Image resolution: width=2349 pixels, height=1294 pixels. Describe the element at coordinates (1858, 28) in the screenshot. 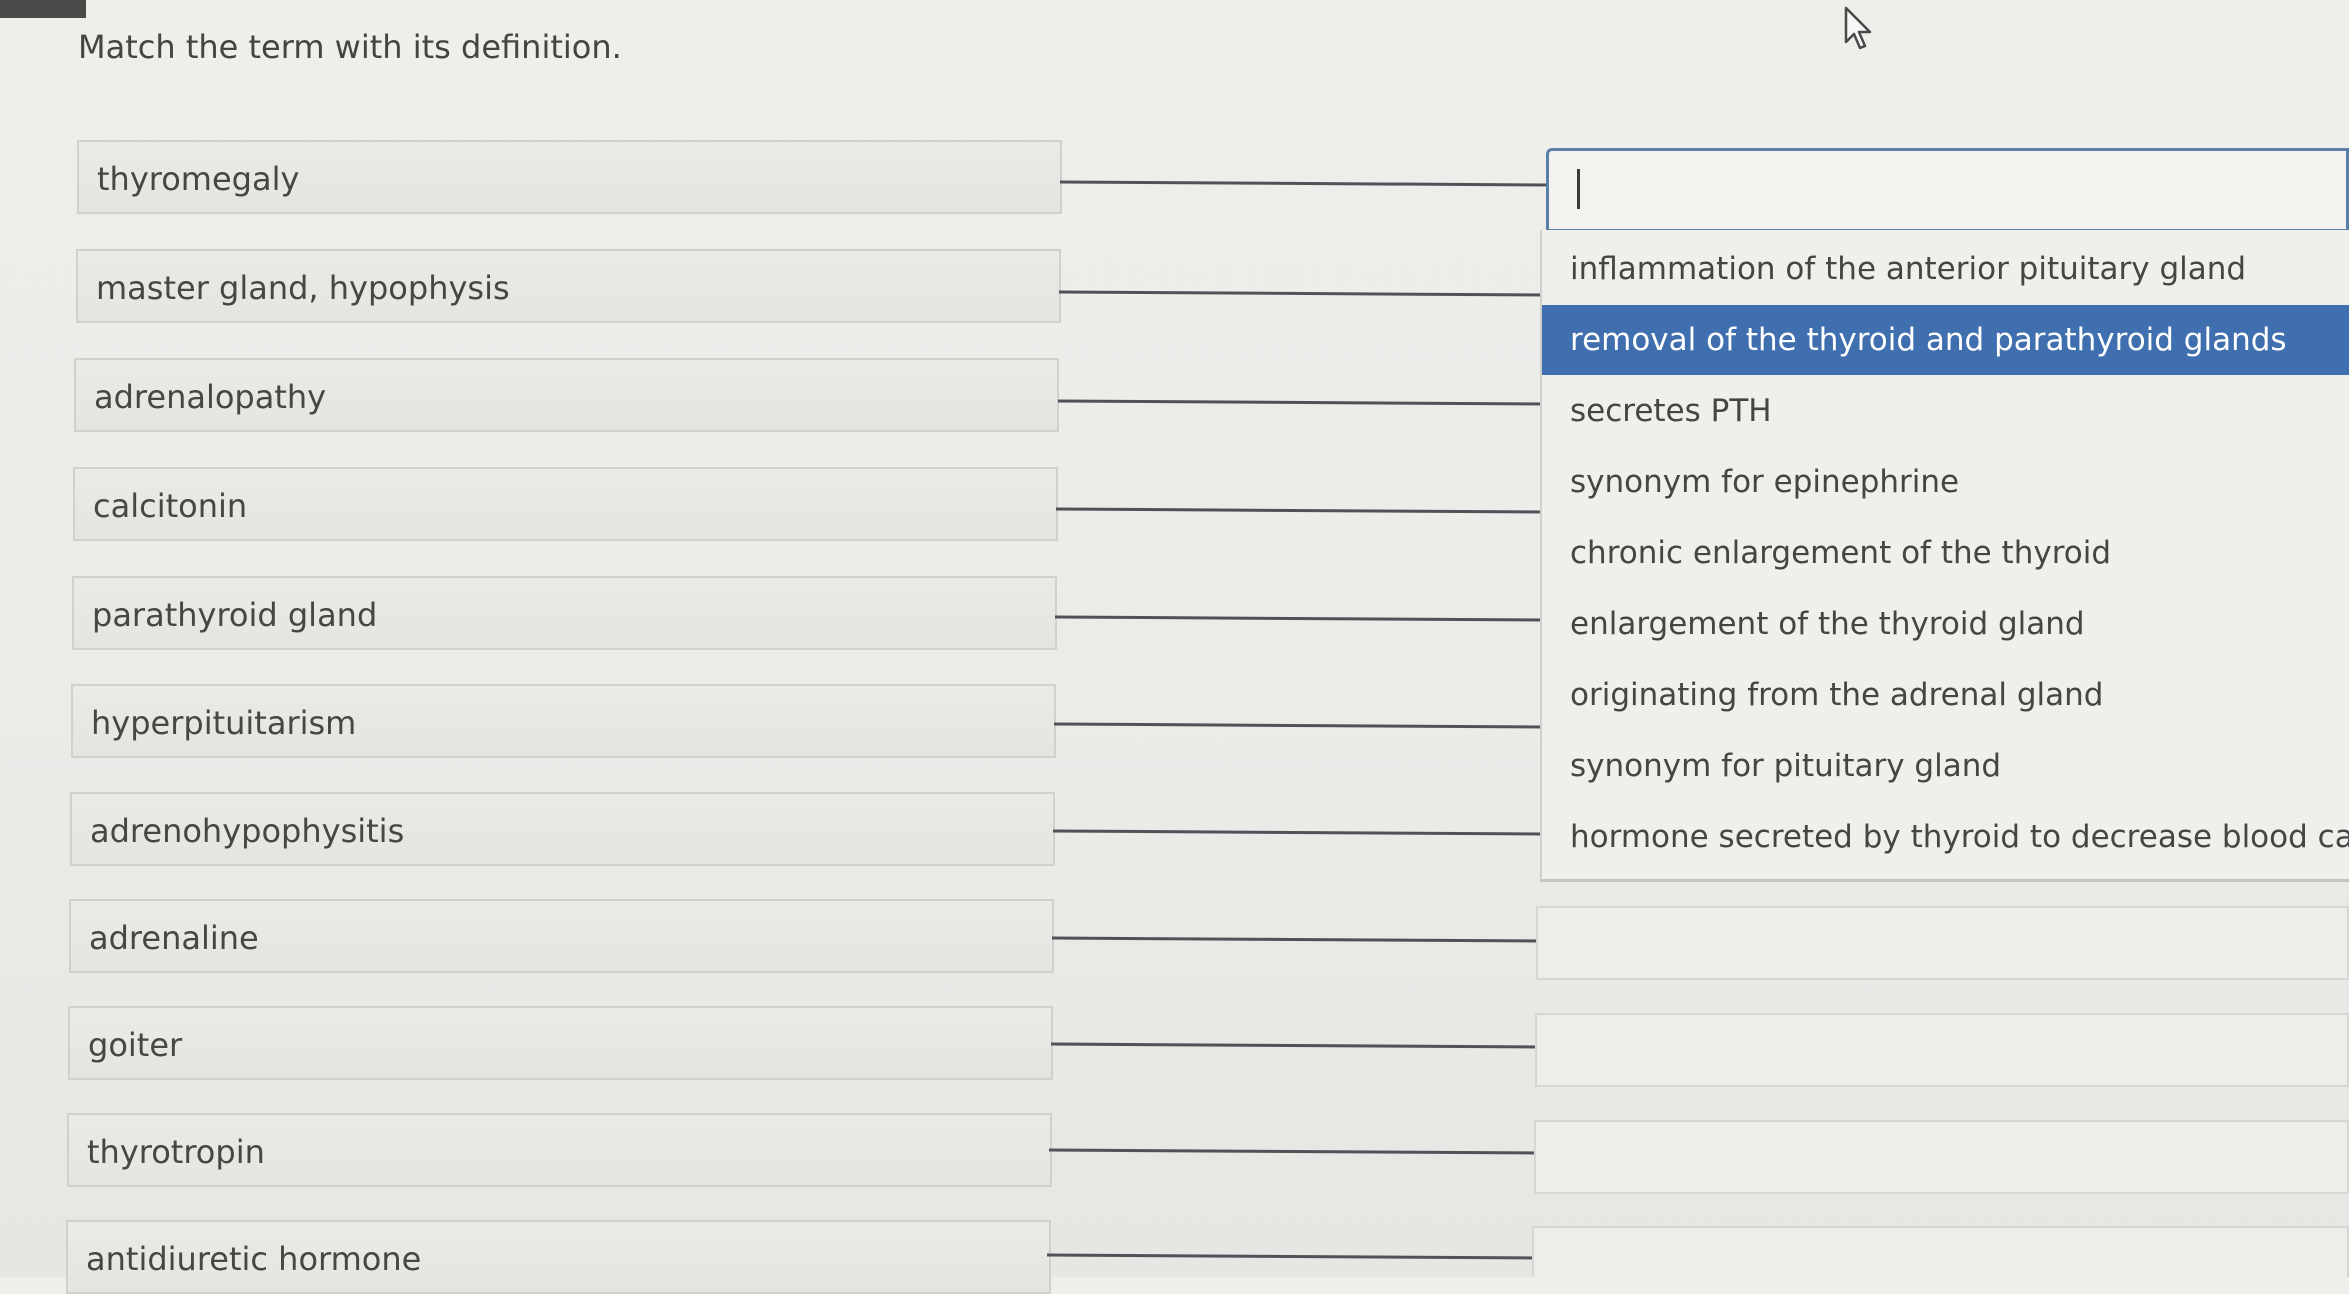

I see `mouse-pointer-icon` at that location.